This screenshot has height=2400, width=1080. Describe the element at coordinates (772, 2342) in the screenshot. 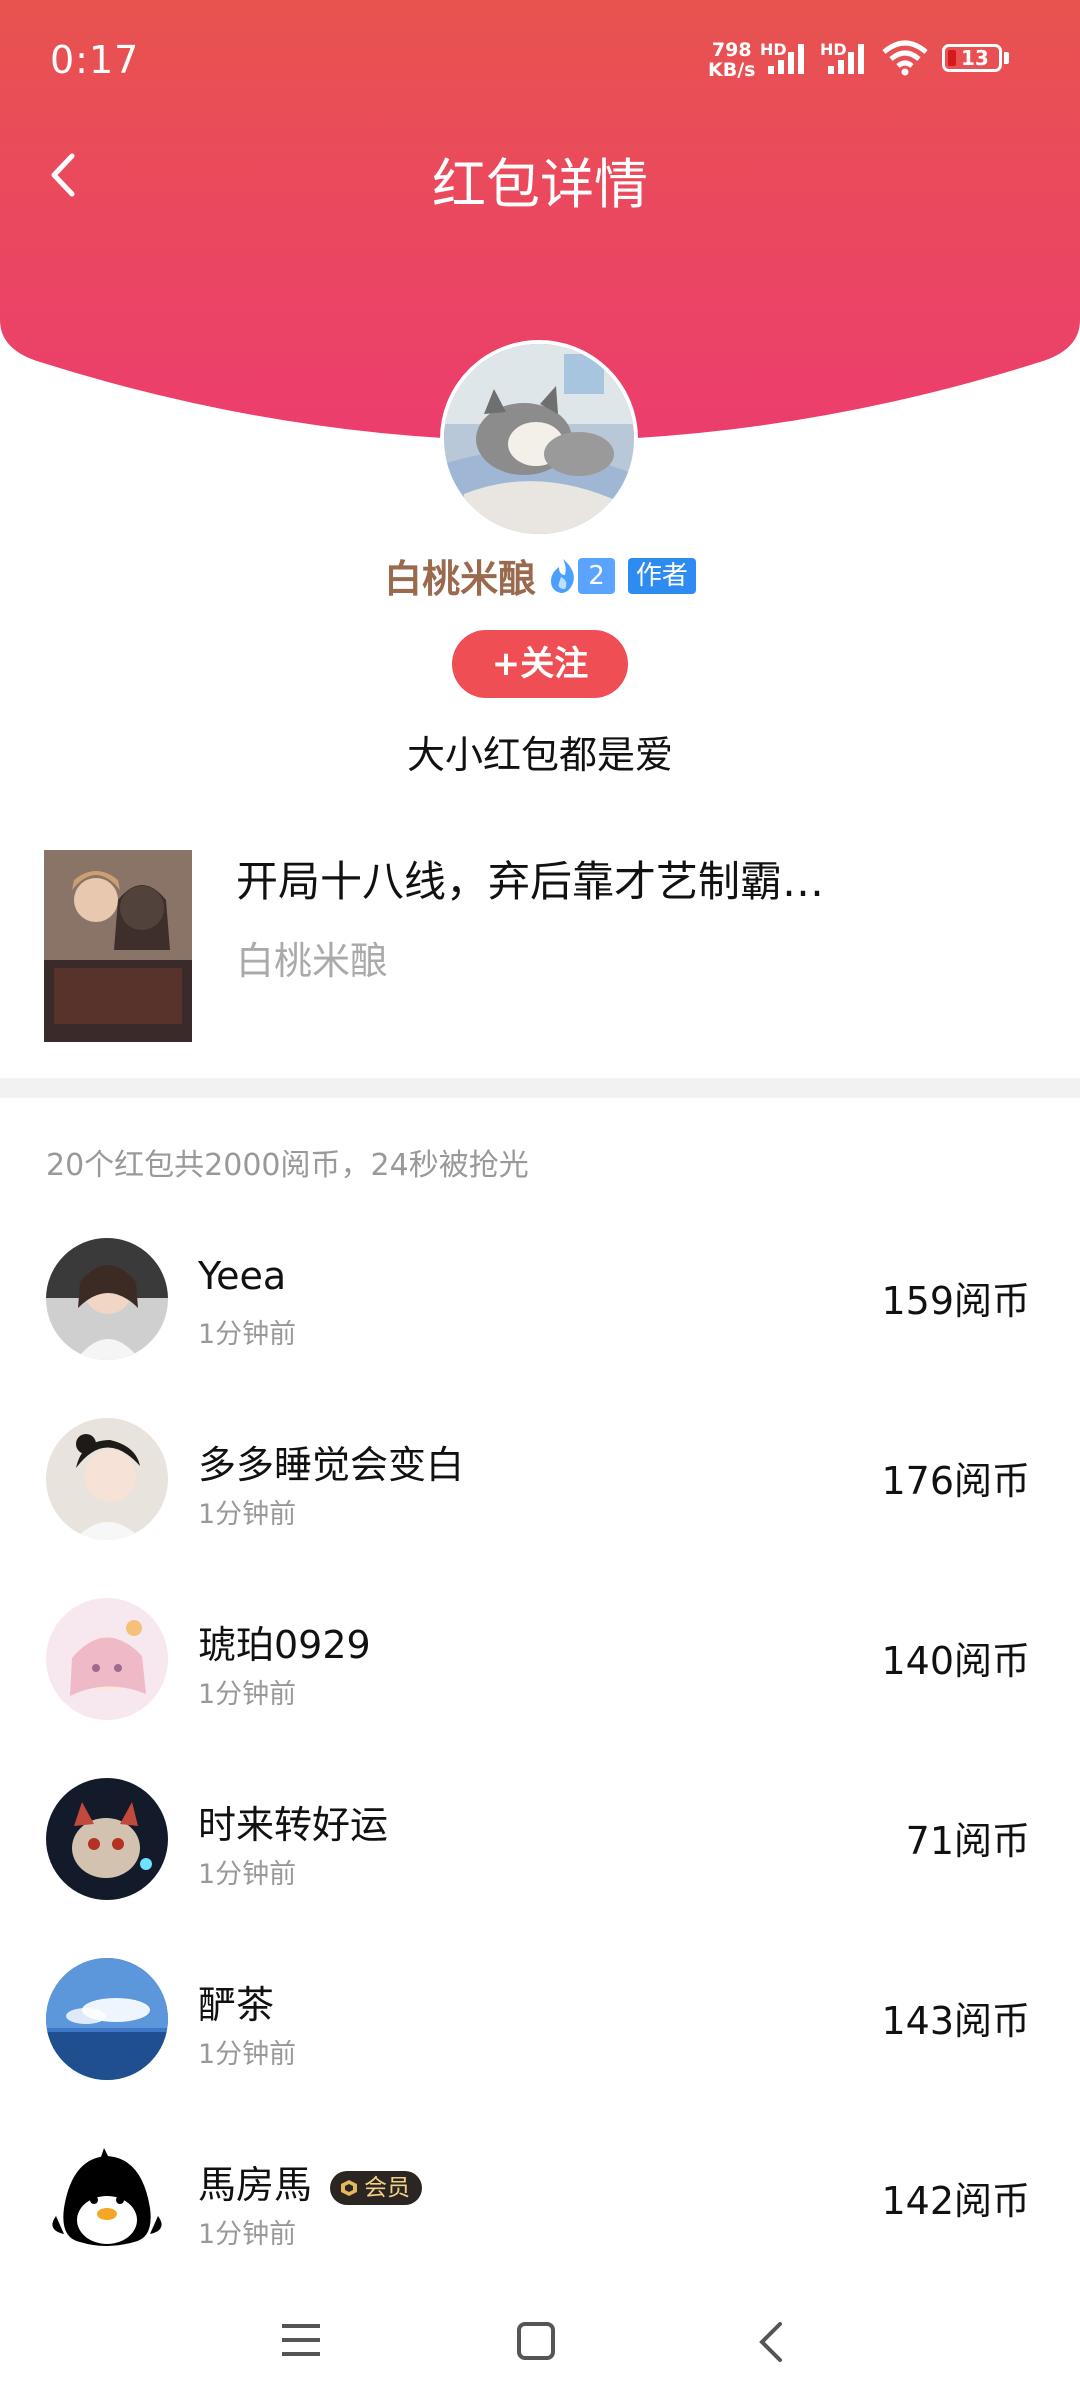

I see `back-icon` at that location.